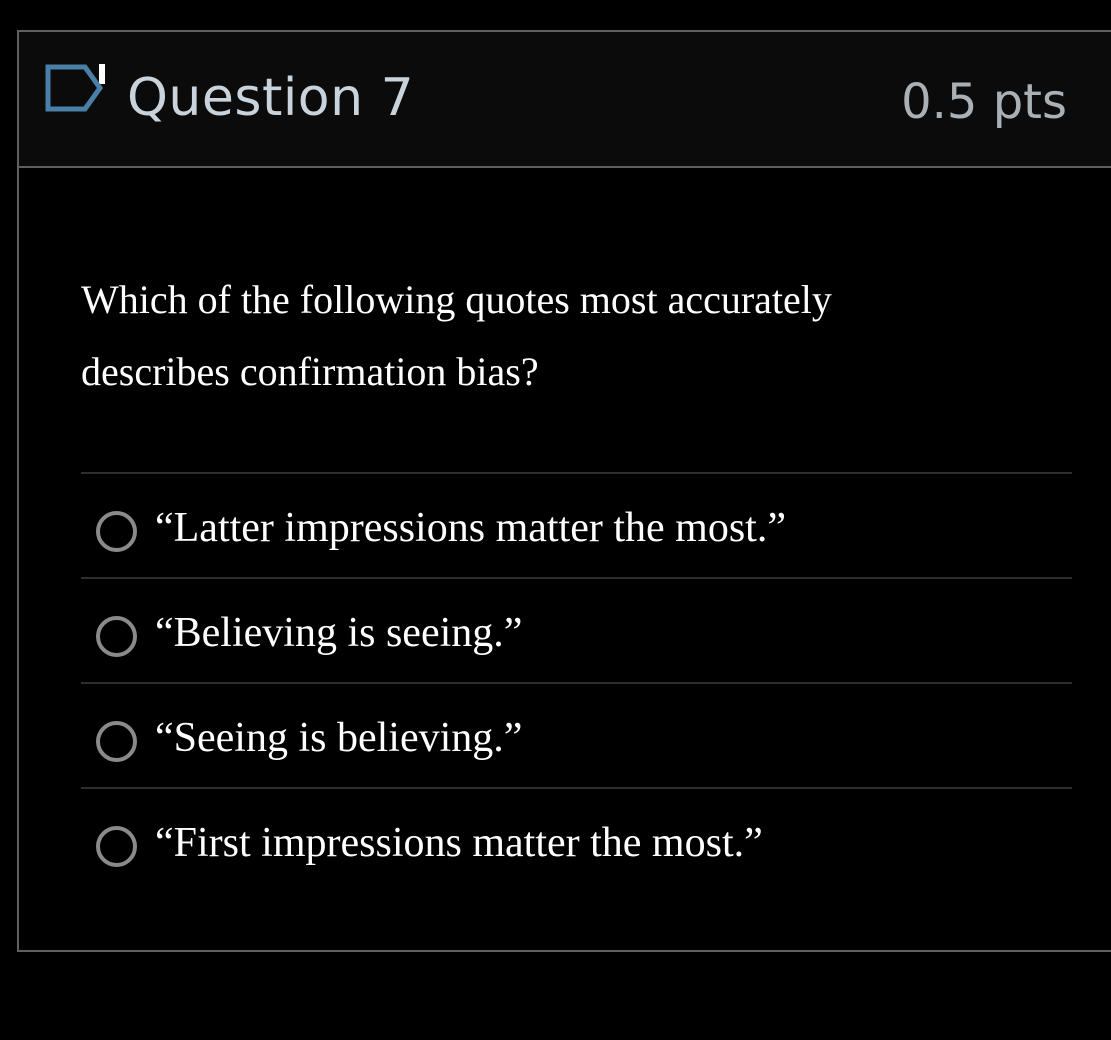 Image resolution: width=1111 pixels, height=1040 pixels. Describe the element at coordinates (310, 371) in the screenshot. I see `question-text-line: describes confirmation bias?` at that location.